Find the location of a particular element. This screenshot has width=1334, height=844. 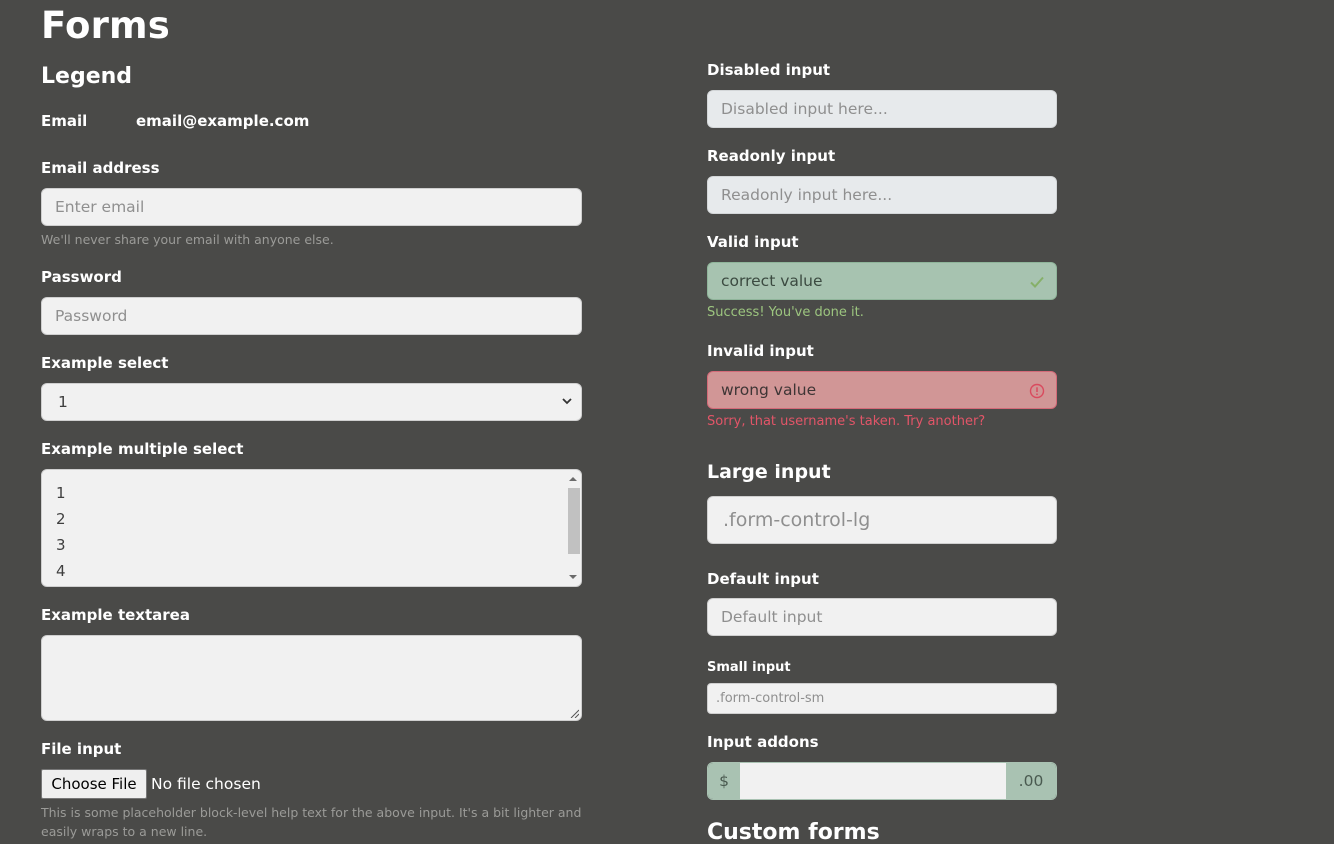

check-icon is located at coordinates (1037, 282).